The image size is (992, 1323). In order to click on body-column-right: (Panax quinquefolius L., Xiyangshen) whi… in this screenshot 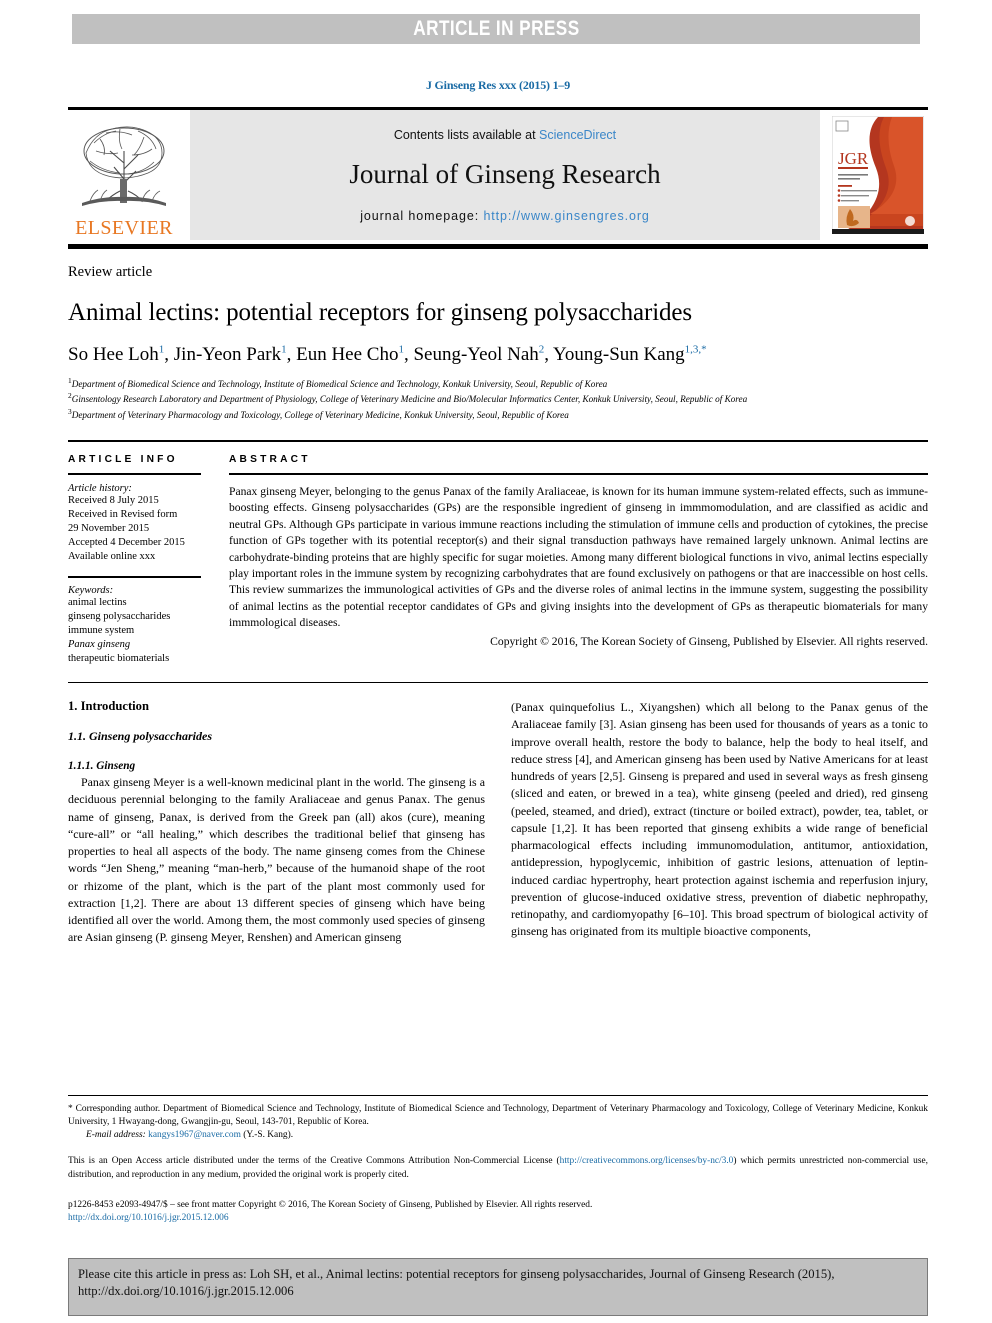, I will do `click(719, 823)`.